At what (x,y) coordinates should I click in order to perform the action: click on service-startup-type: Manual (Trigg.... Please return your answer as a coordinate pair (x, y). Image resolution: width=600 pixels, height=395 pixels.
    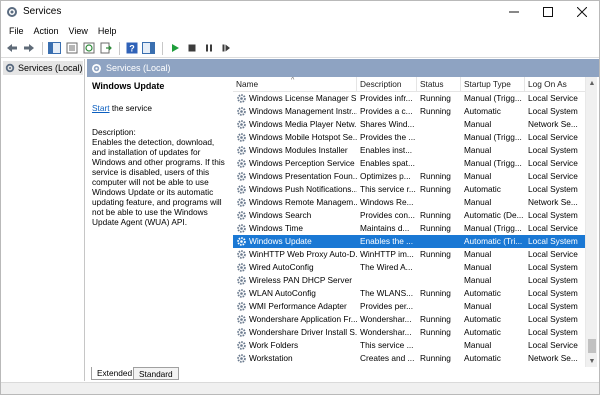
    Looking at the image, I should click on (493, 137).